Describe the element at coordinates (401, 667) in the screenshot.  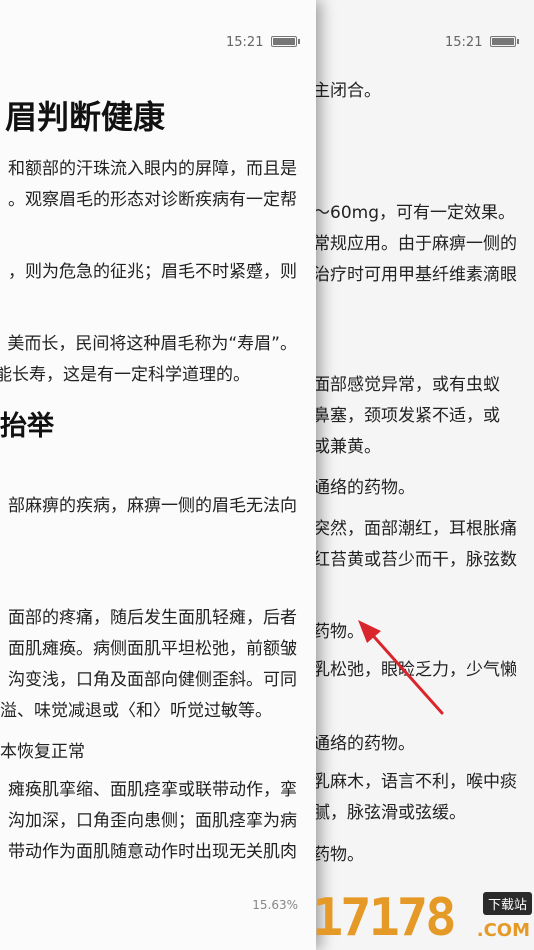
I see `annotation-arrow-icon` at that location.